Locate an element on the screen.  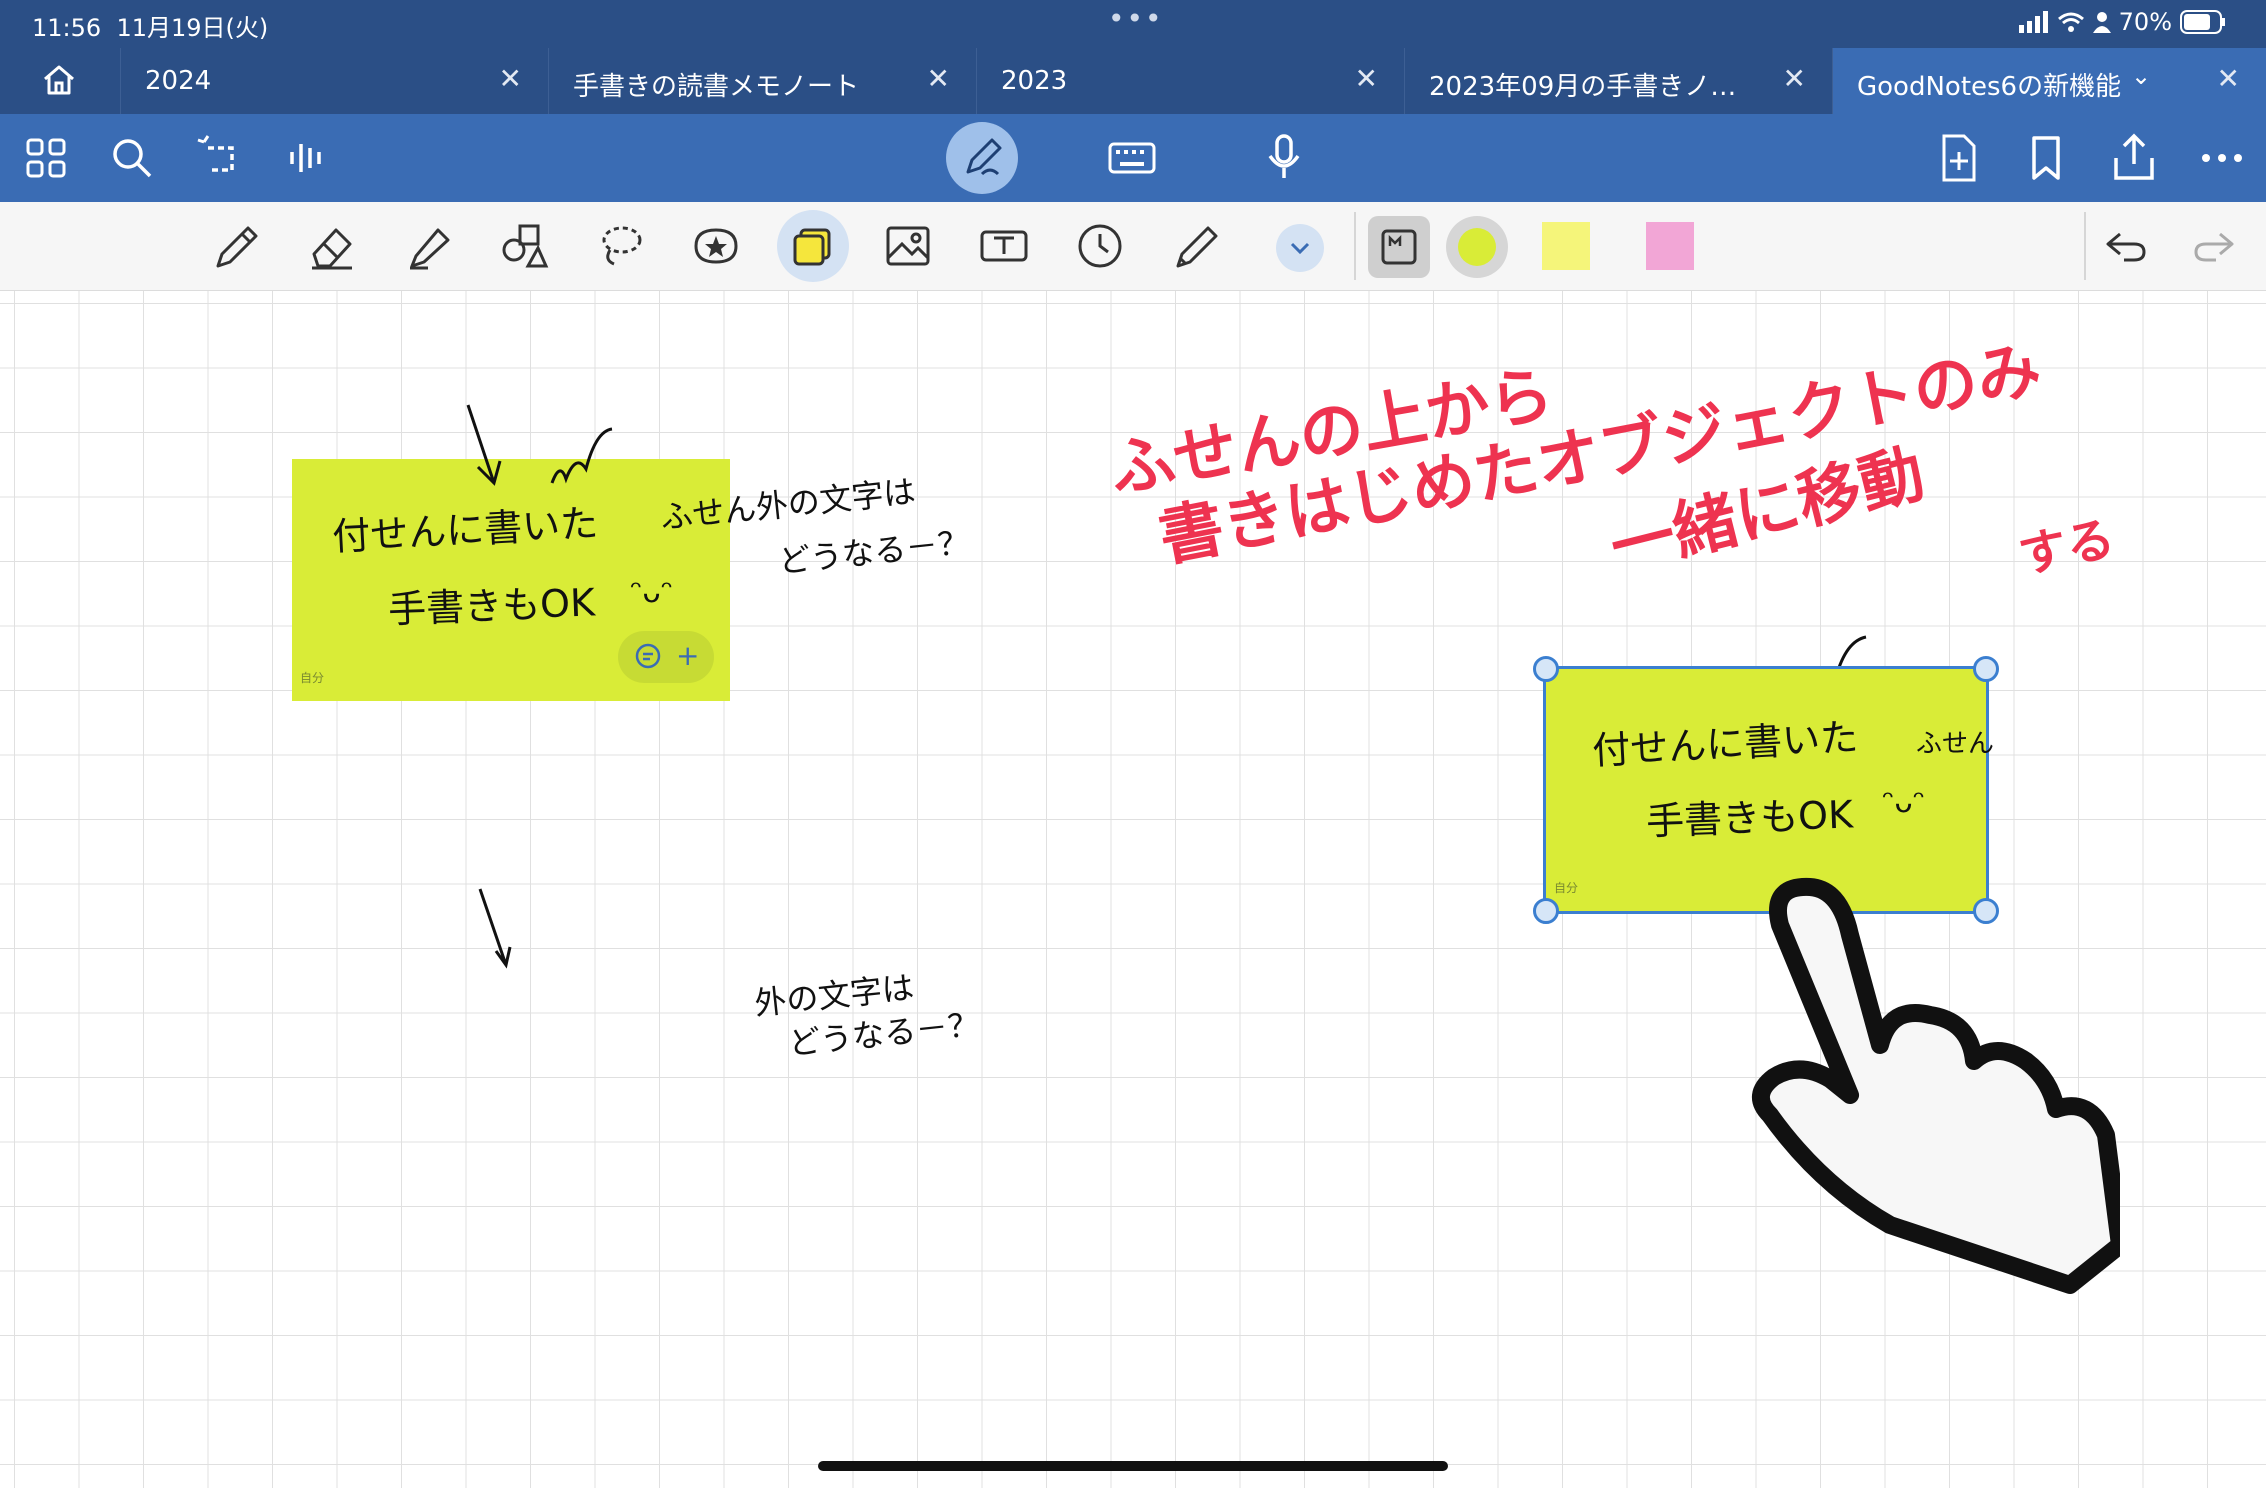
chevron-down-icon is located at coordinates (1300, 248).